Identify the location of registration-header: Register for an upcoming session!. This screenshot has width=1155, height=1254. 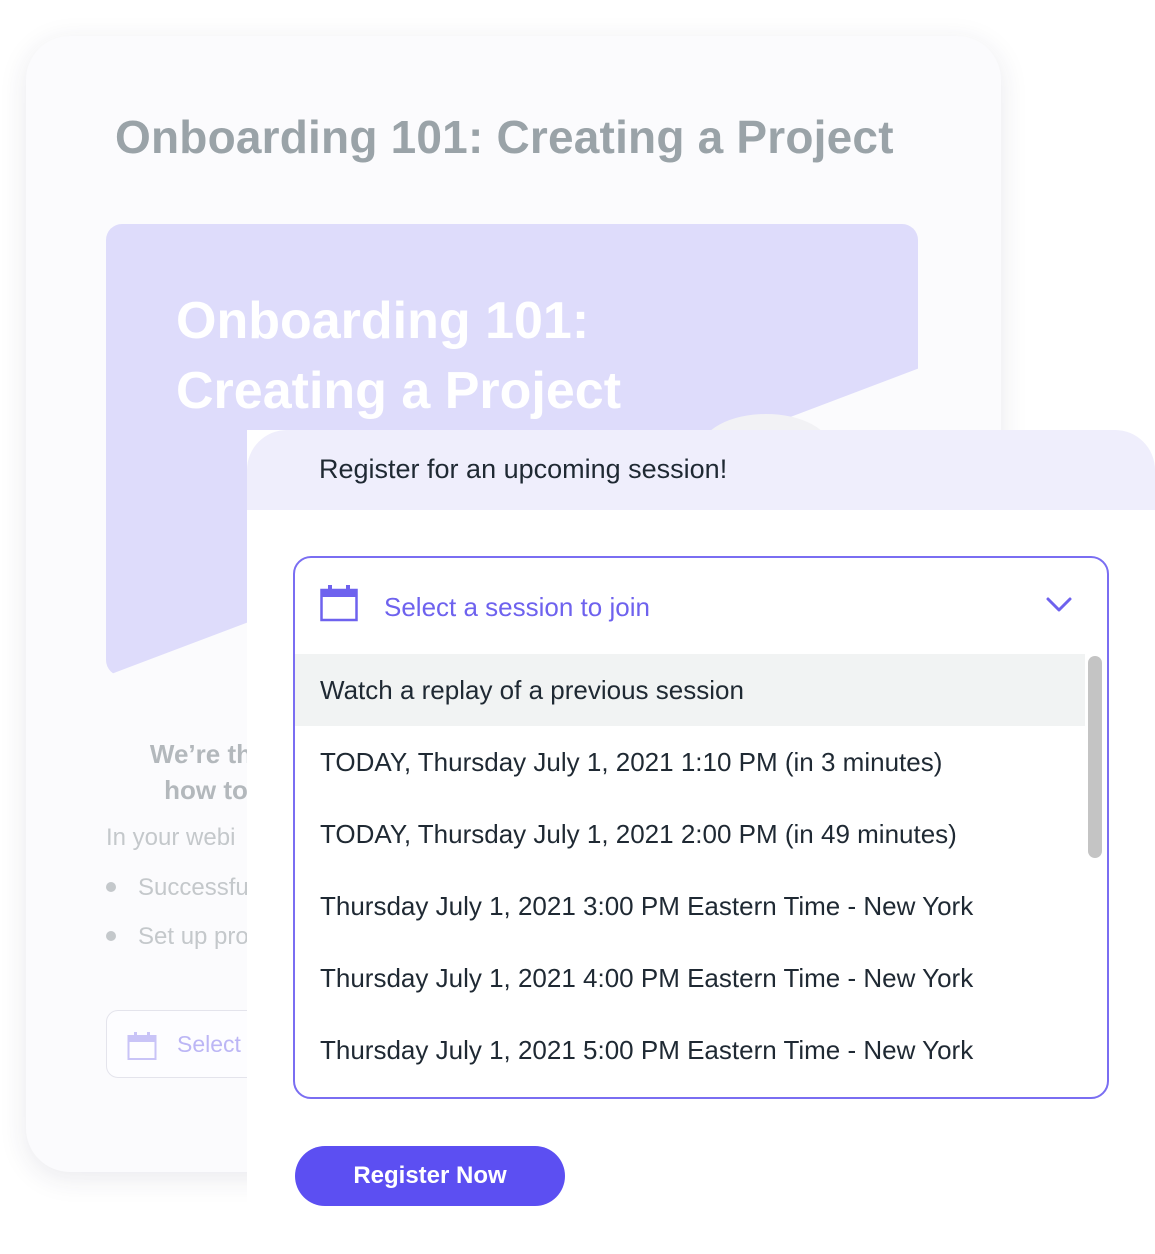
(701, 470).